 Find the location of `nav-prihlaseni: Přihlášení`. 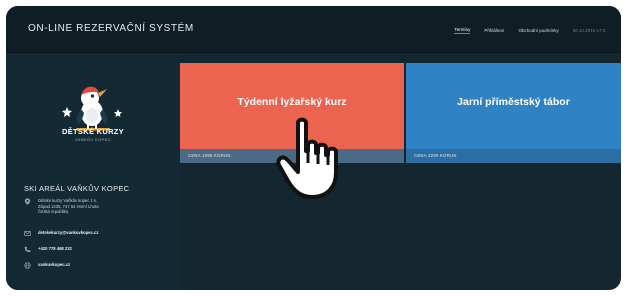

nav-prihlaseni: Přihlášení is located at coordinates (494, 30).